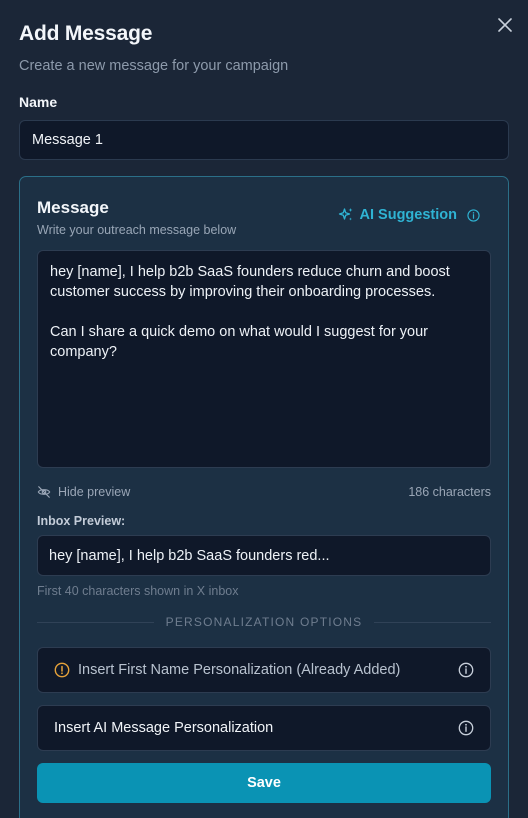 Image resolution: width=528 pixels, height=818 pixels. I want to click on ai-suggestion-button: AI Suggestion, so click(409, 215).